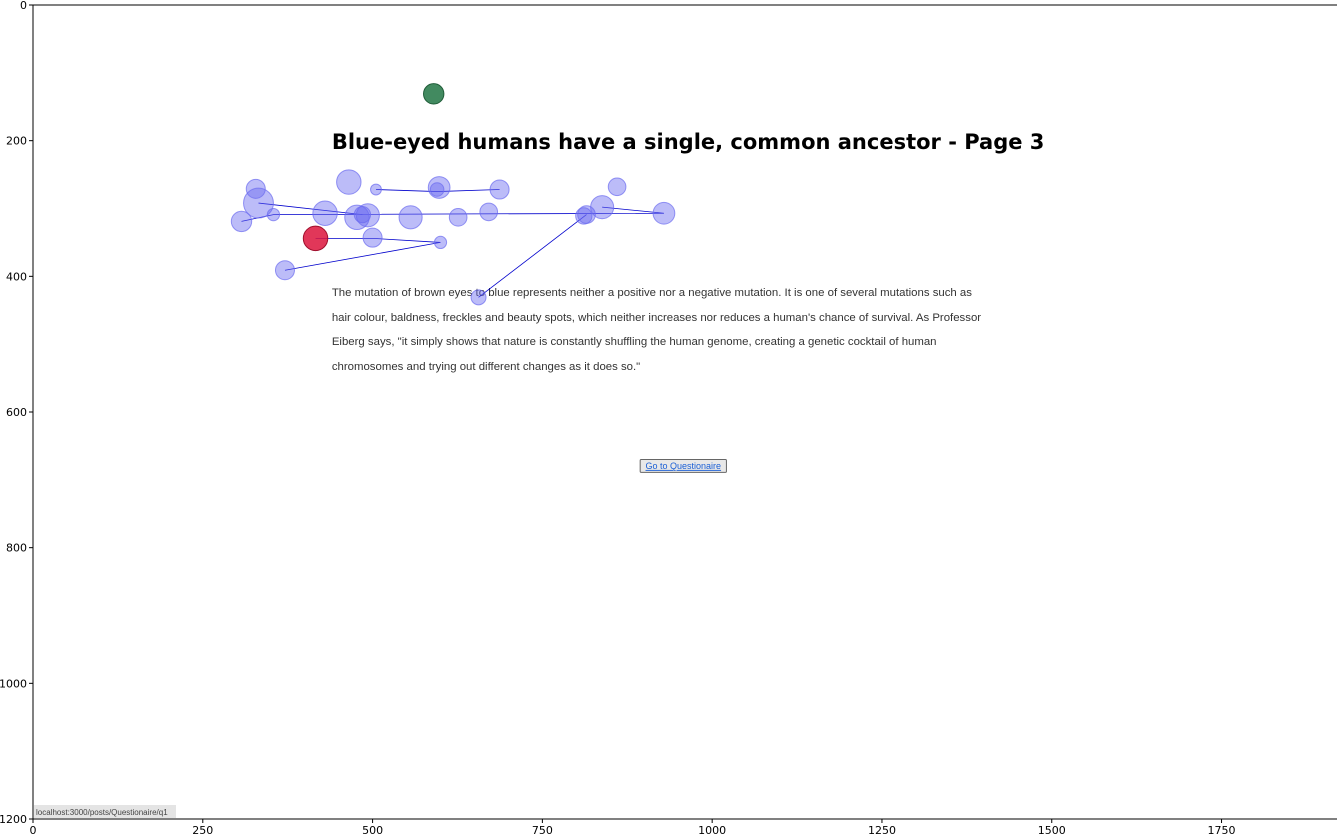 The image size is (1337, 836). I want to click on y-tick-label: 0, so click(23, 6).